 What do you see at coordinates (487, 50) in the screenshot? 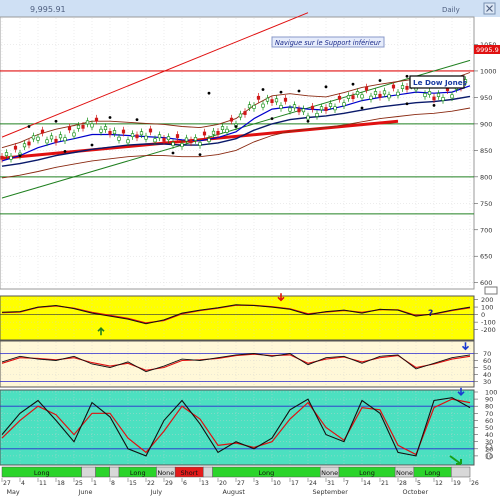
I see `last-value-label: 9995.9` at bounding box center [487, 50].